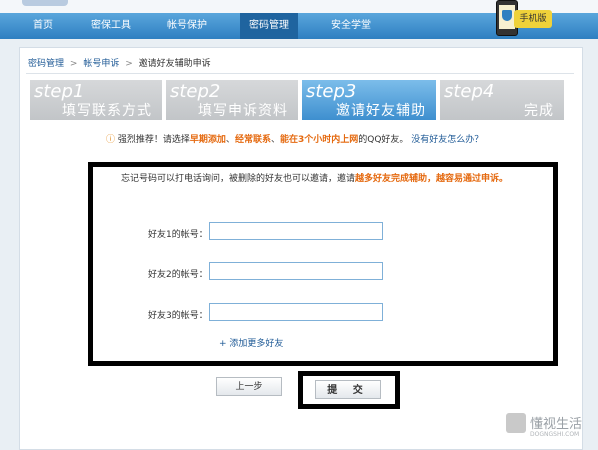 The image size is (598, 450). Describe the element at coordinates (121, 62) in the screenshot. I see `breadcrumb: 密码管理 > 帐号申诉 > 邀请好友辅助申诉` at that location.